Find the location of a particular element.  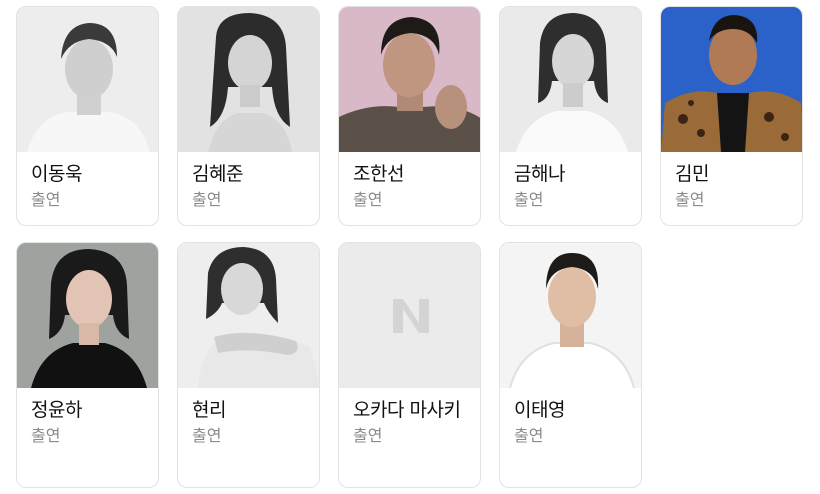

cast-name: 김혜준 is located at coordinates (217, 174).